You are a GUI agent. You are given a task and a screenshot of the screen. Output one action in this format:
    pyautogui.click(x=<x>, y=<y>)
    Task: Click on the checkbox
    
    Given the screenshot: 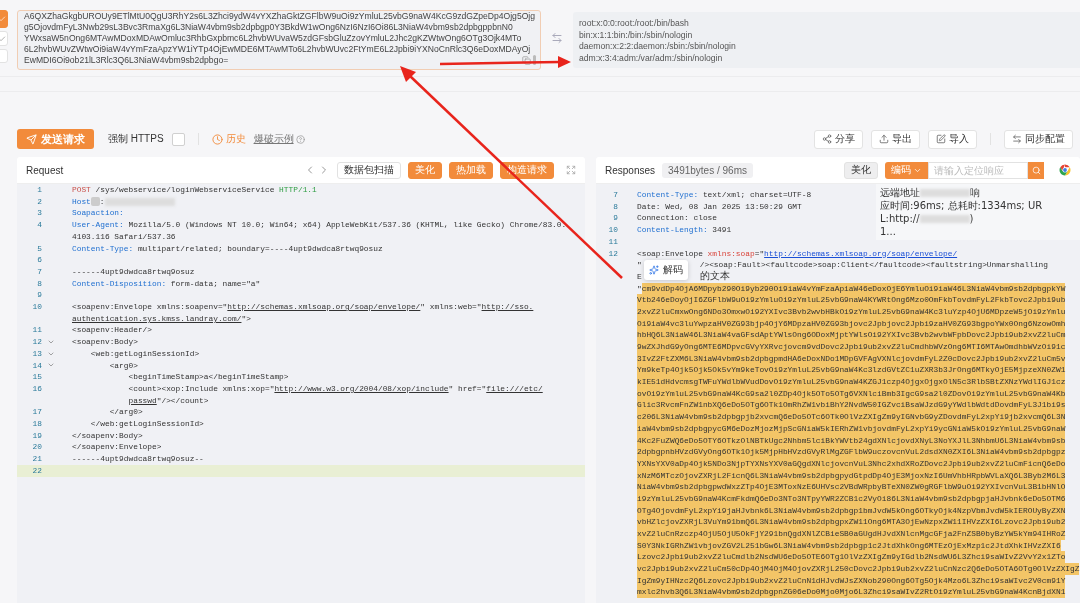 What is the action you would take?
    pyautogui.click(x=178, y=139)
    